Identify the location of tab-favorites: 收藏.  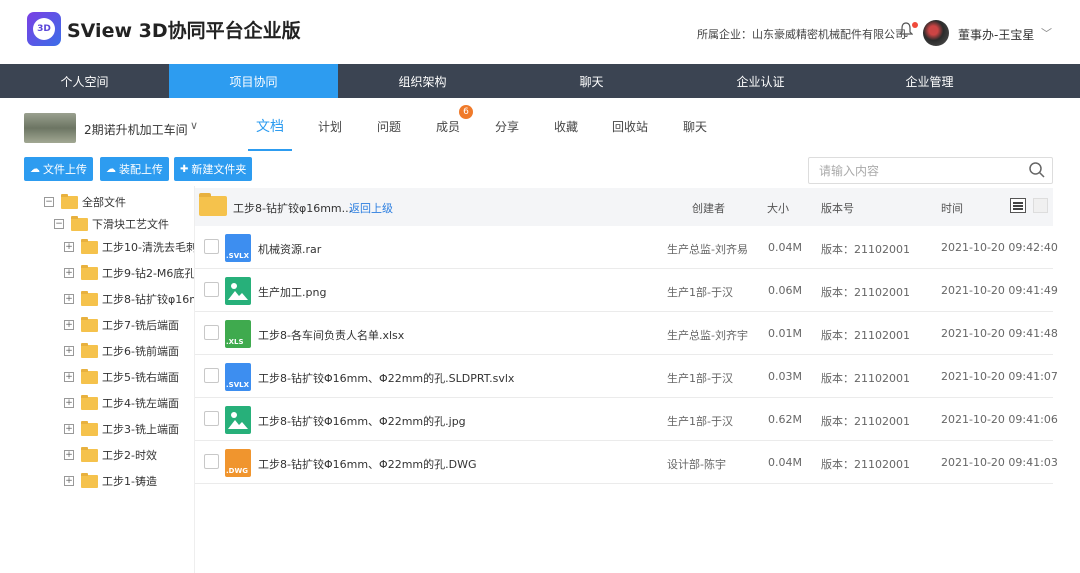
(566, 126).